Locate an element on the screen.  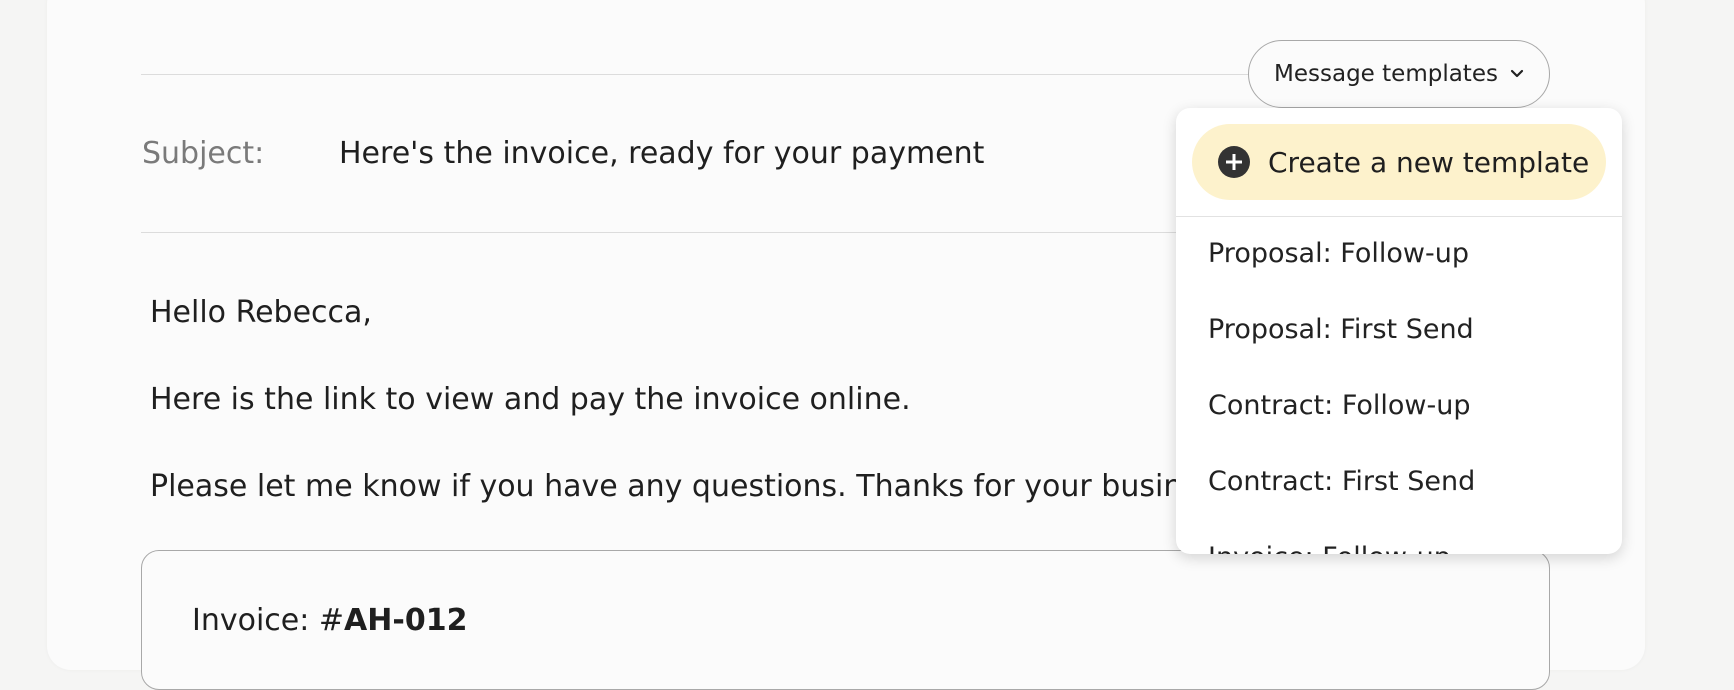
plus-circle-icon is located at coordinates (1234, 162).